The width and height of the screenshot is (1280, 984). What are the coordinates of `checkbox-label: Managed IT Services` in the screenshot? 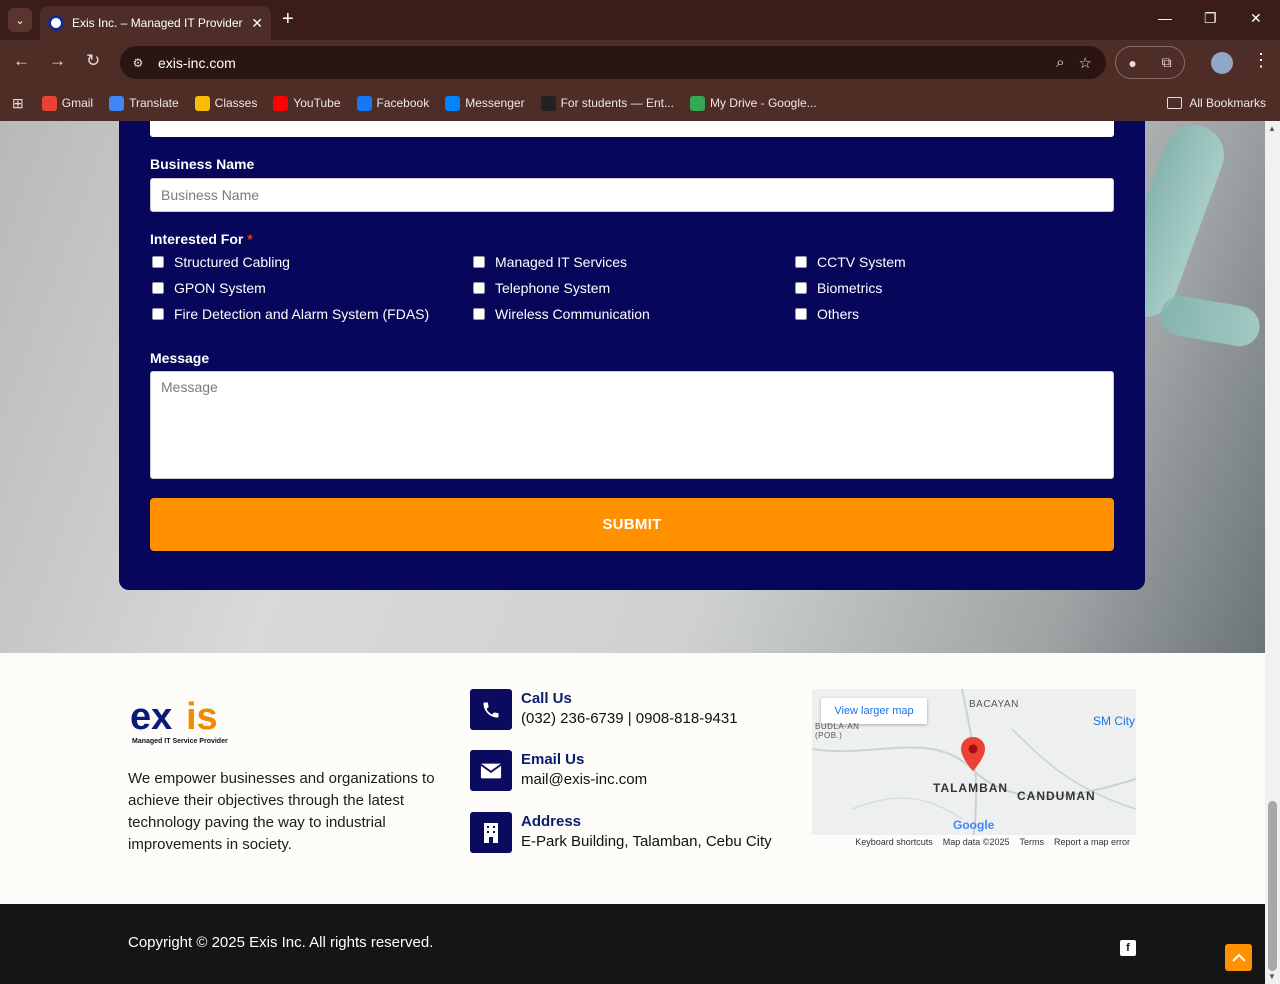 It's located at (561, 262).